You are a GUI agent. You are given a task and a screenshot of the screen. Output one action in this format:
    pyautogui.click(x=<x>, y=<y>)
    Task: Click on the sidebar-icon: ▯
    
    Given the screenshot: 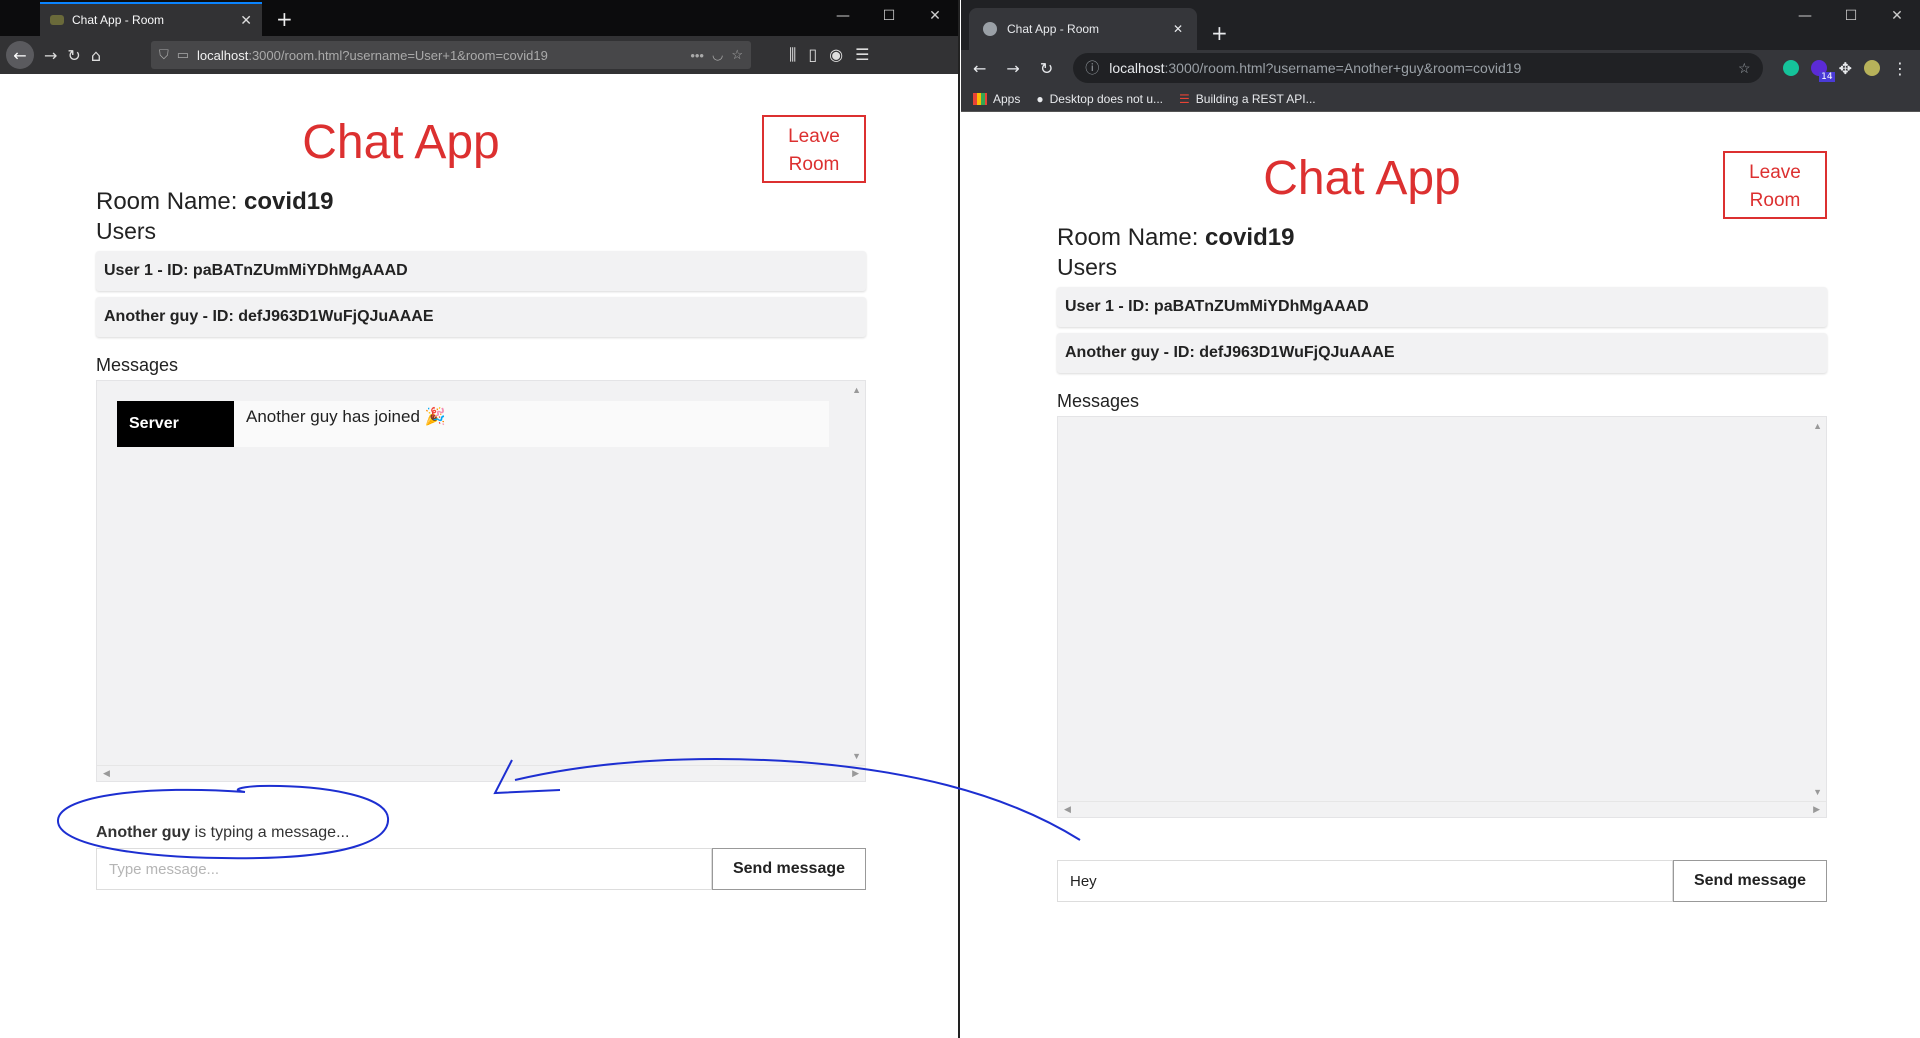 What is the action you would take?
    pyautogui.click(x=812, y=55)
    